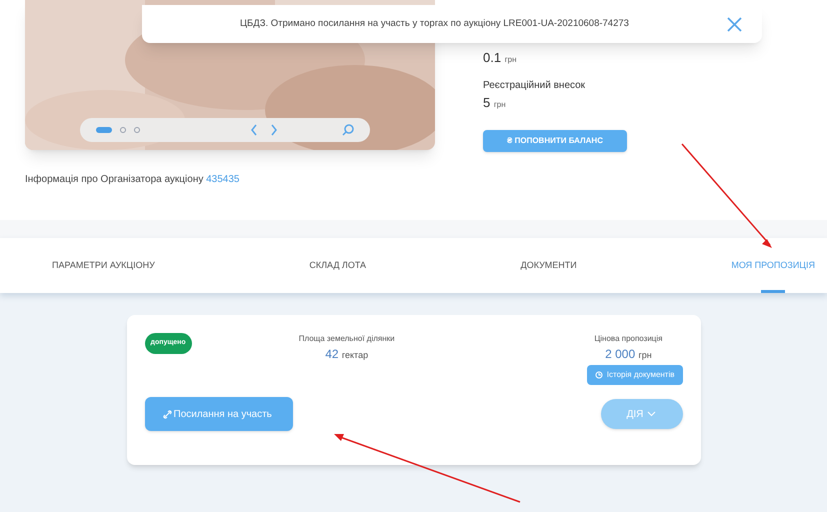 Image resolution: width=827 pixels, height=512 pixels. I want to click on previous-icon, so click(254, 130).